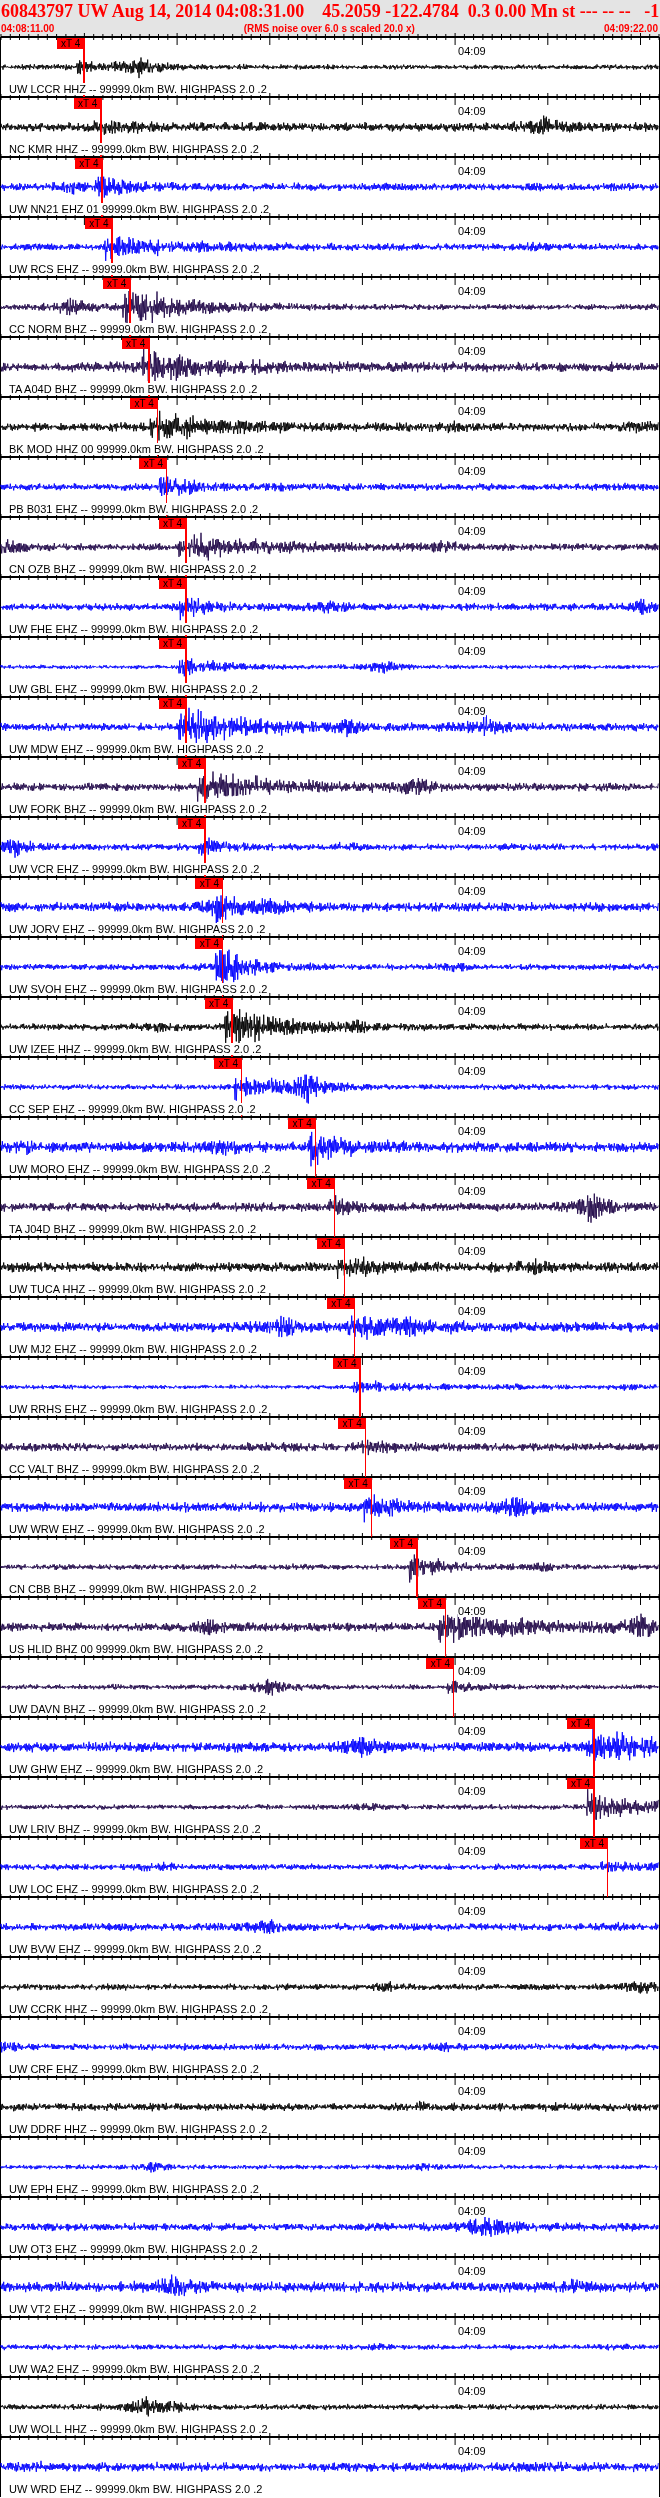  I want to click on channel-label: UW EPH EHZ -- 99999.0km BW. HIGHPASS 2.0 .2, so click(134, 2189).